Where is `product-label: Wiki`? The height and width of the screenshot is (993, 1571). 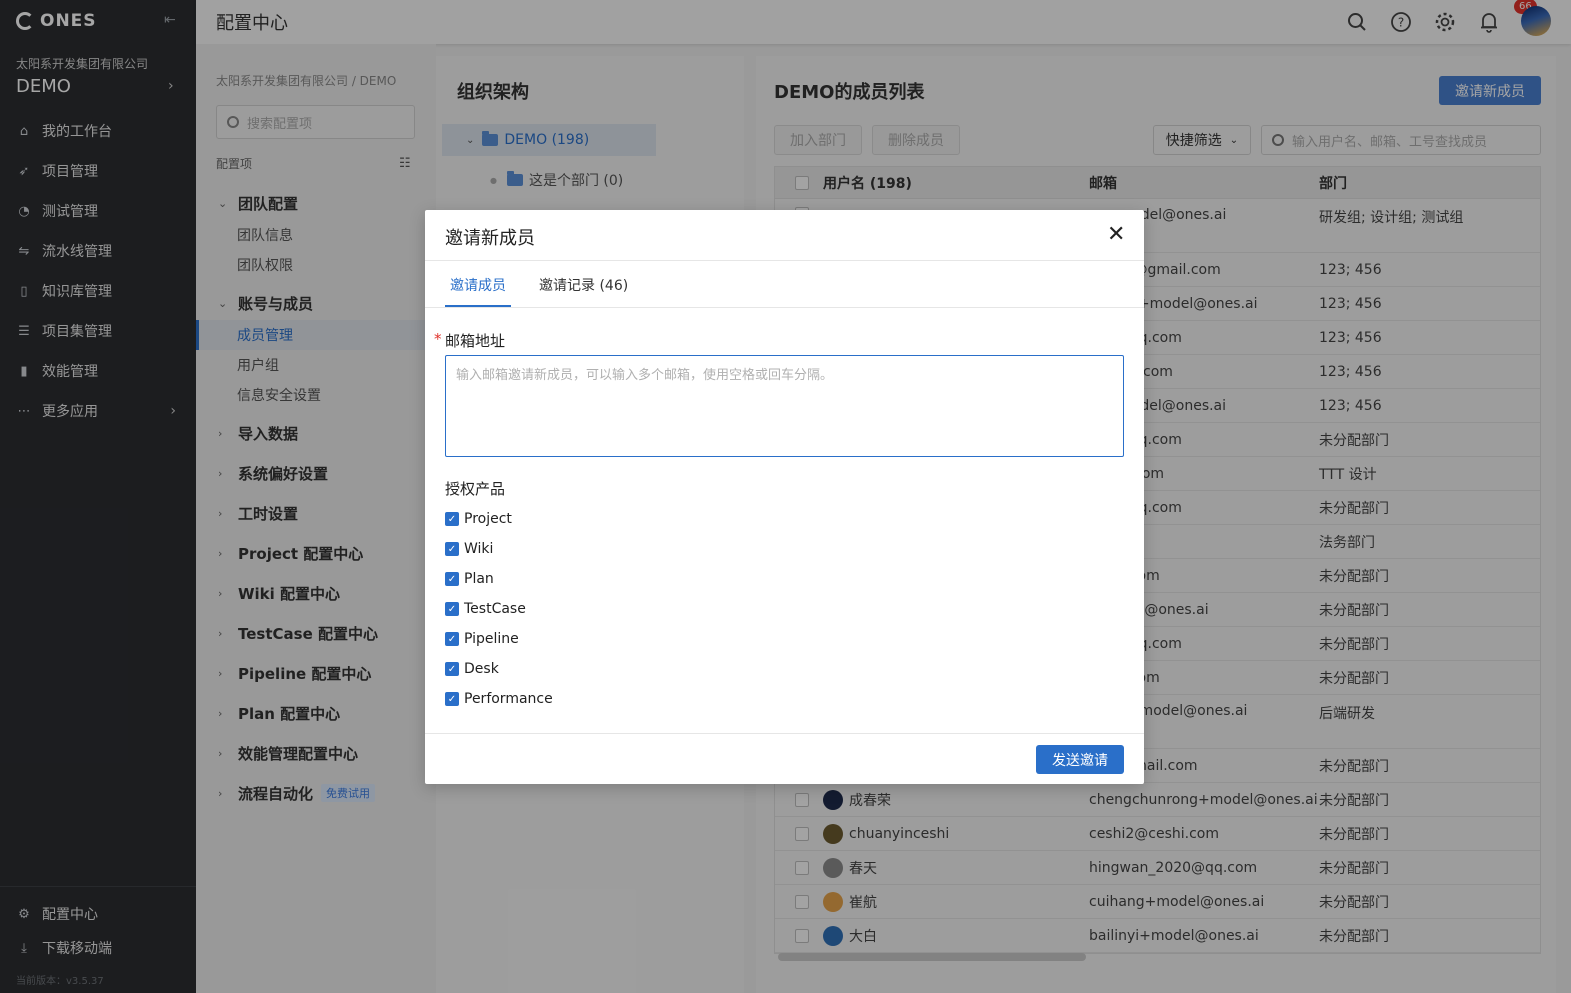
product-label: Wiki is located at coordinates (479, 549).